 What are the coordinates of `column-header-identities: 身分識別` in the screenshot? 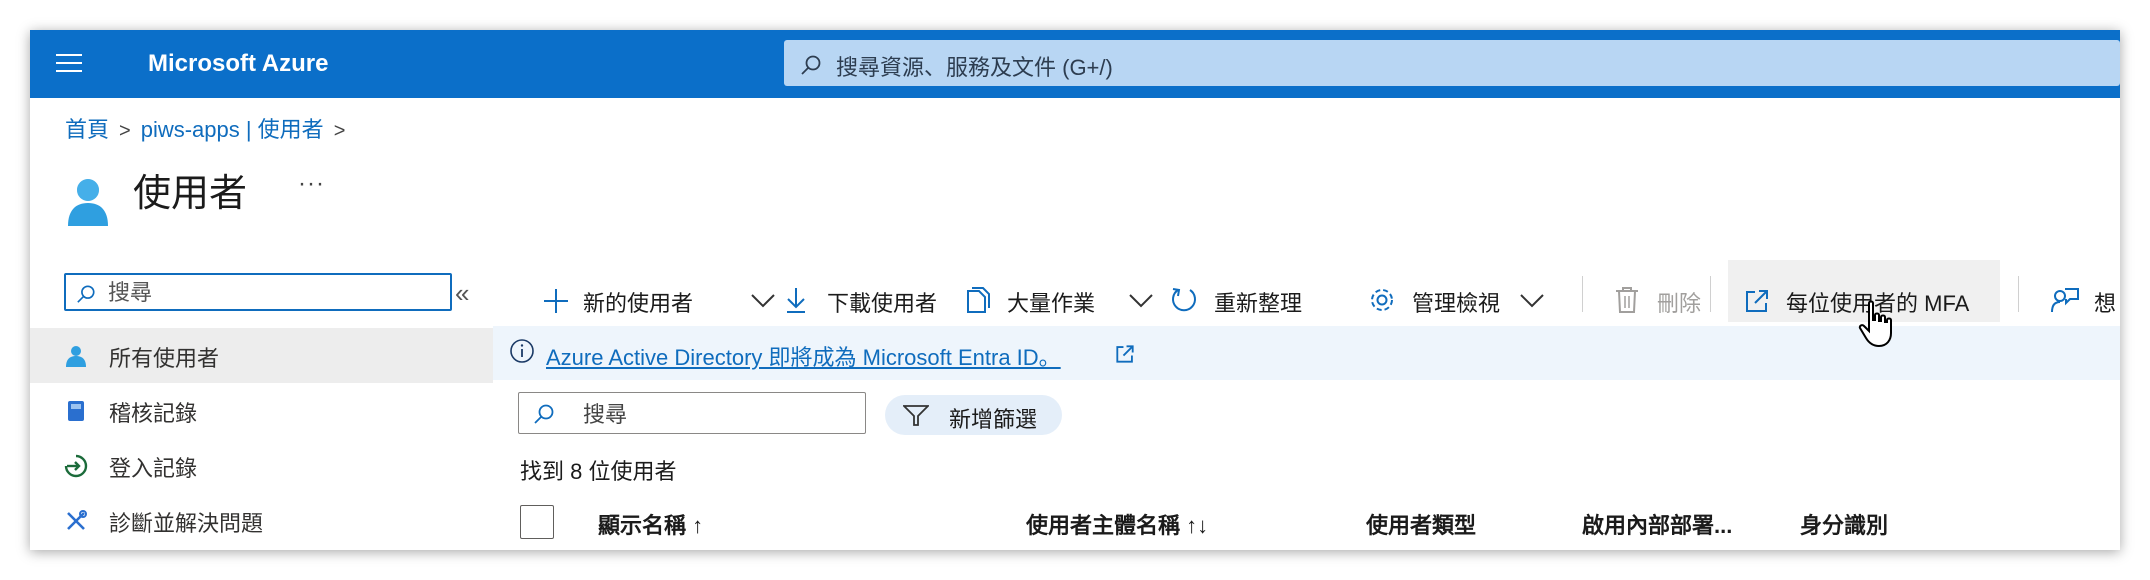 It's located at (1844, 524).